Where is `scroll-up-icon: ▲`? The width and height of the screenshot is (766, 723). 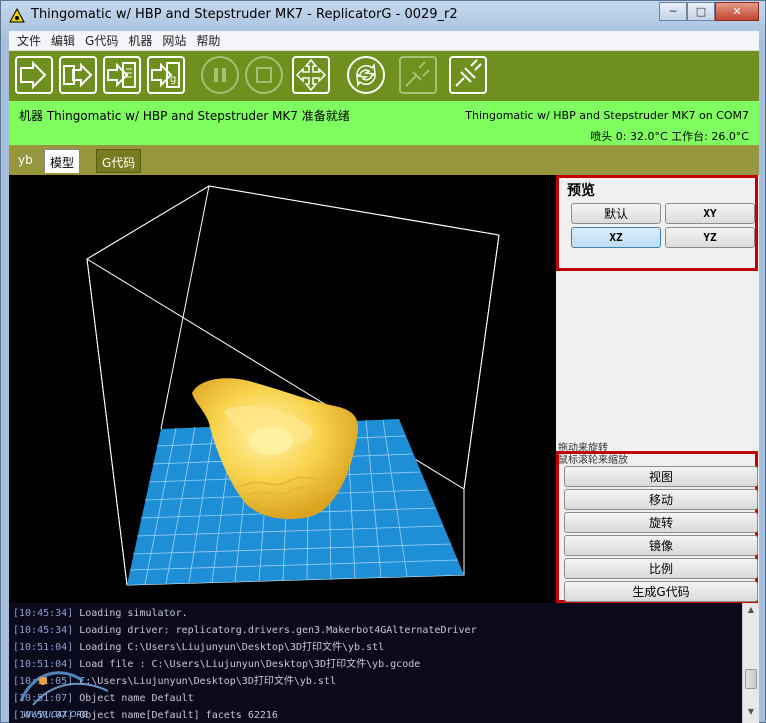
scroll-up-icon: ▲ is located at coordinates (751, 611).